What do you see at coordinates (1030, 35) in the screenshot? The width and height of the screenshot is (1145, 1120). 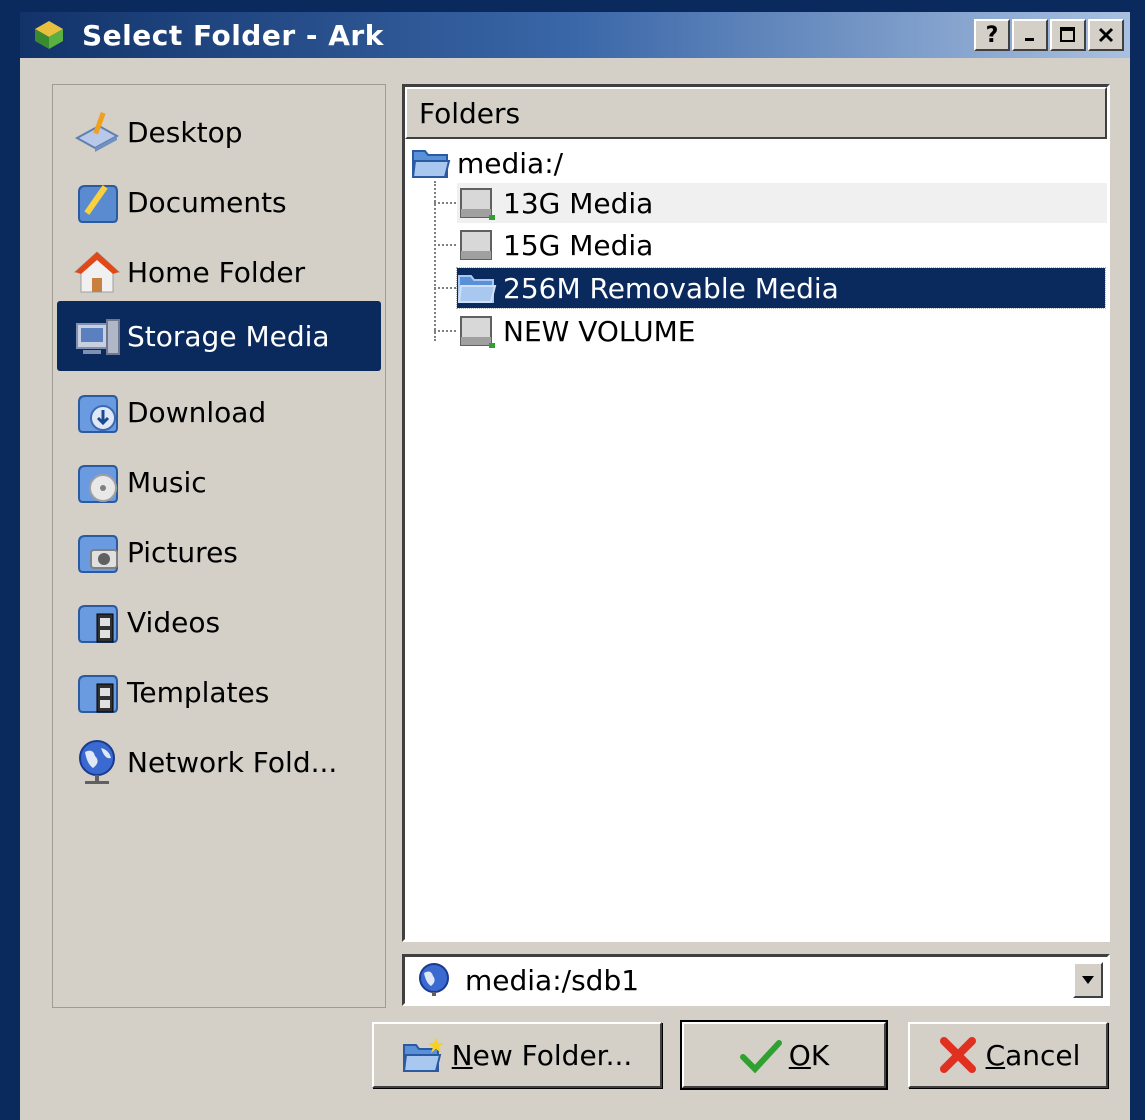 I see `minimize-button` at bounding box center [1030, 35].